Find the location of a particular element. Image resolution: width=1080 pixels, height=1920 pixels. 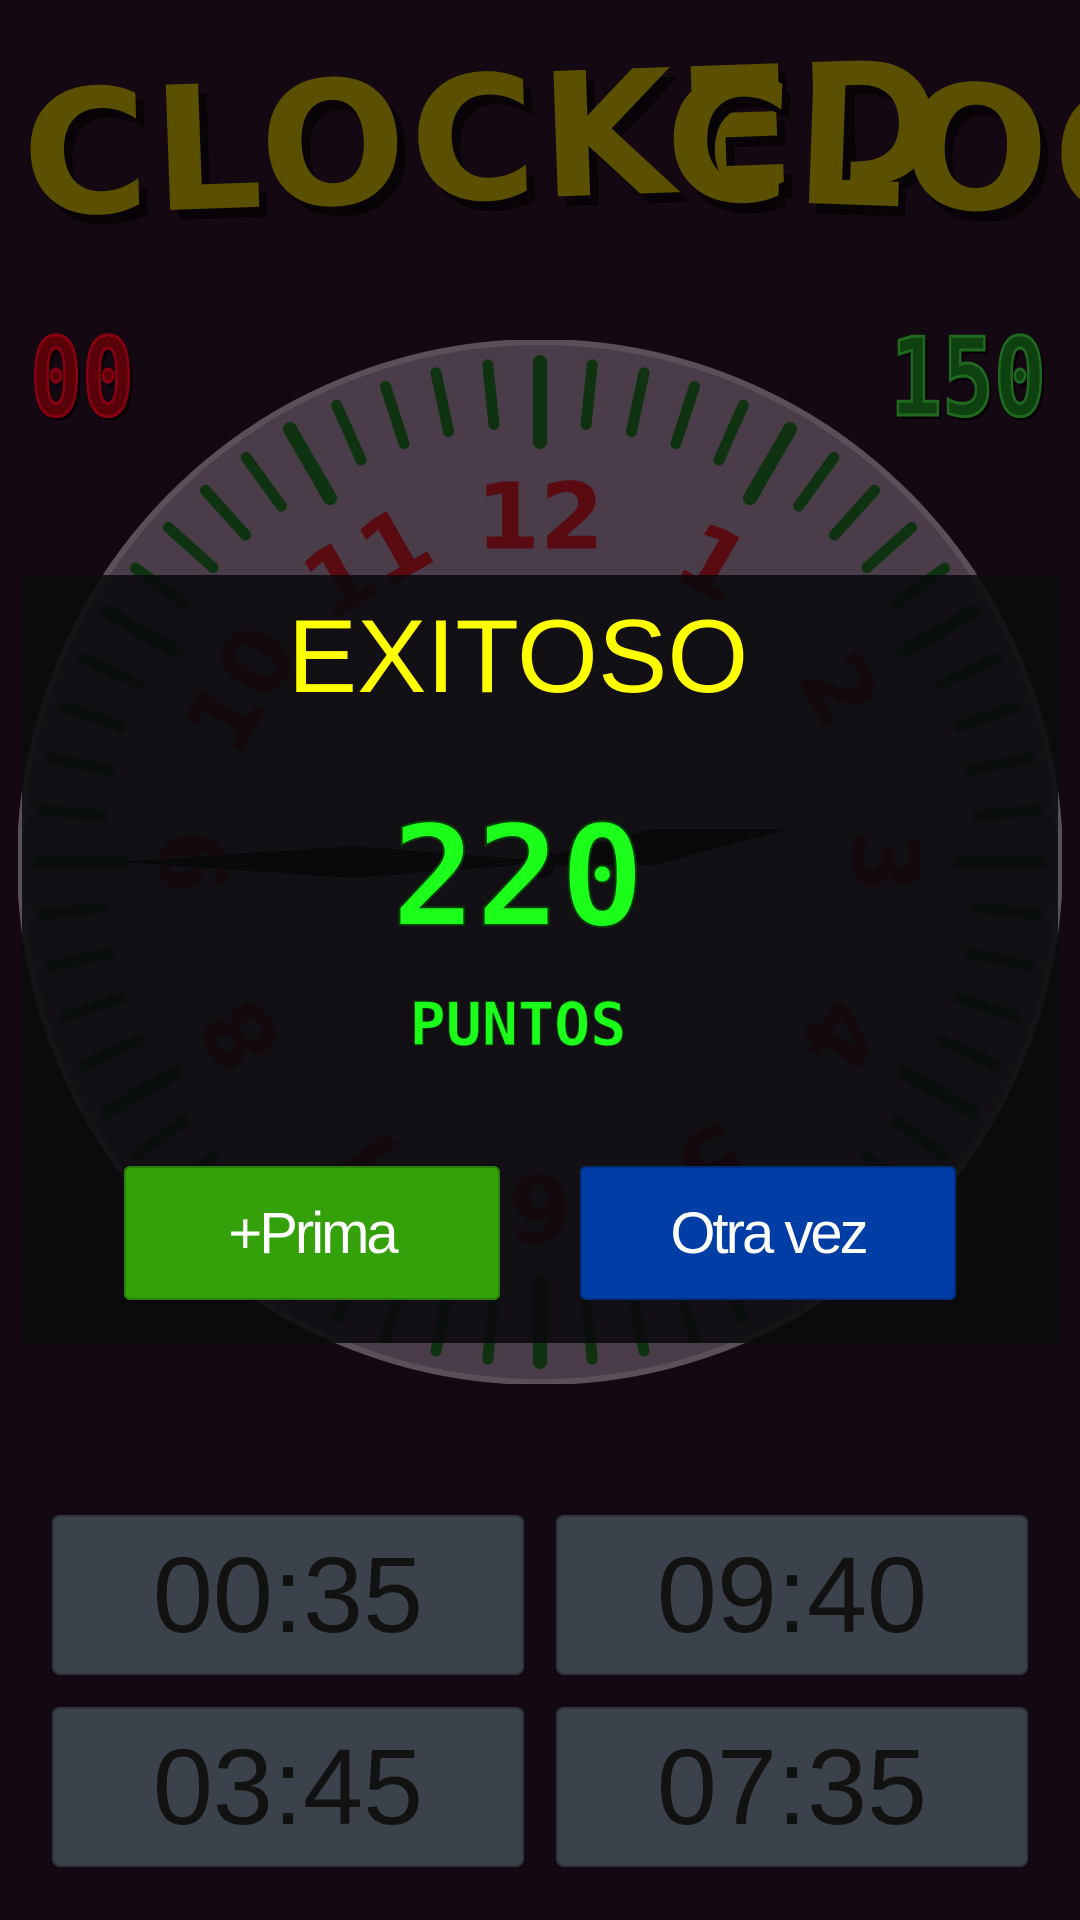

clock-numeral: 12 is located at coordinates (540, 517).